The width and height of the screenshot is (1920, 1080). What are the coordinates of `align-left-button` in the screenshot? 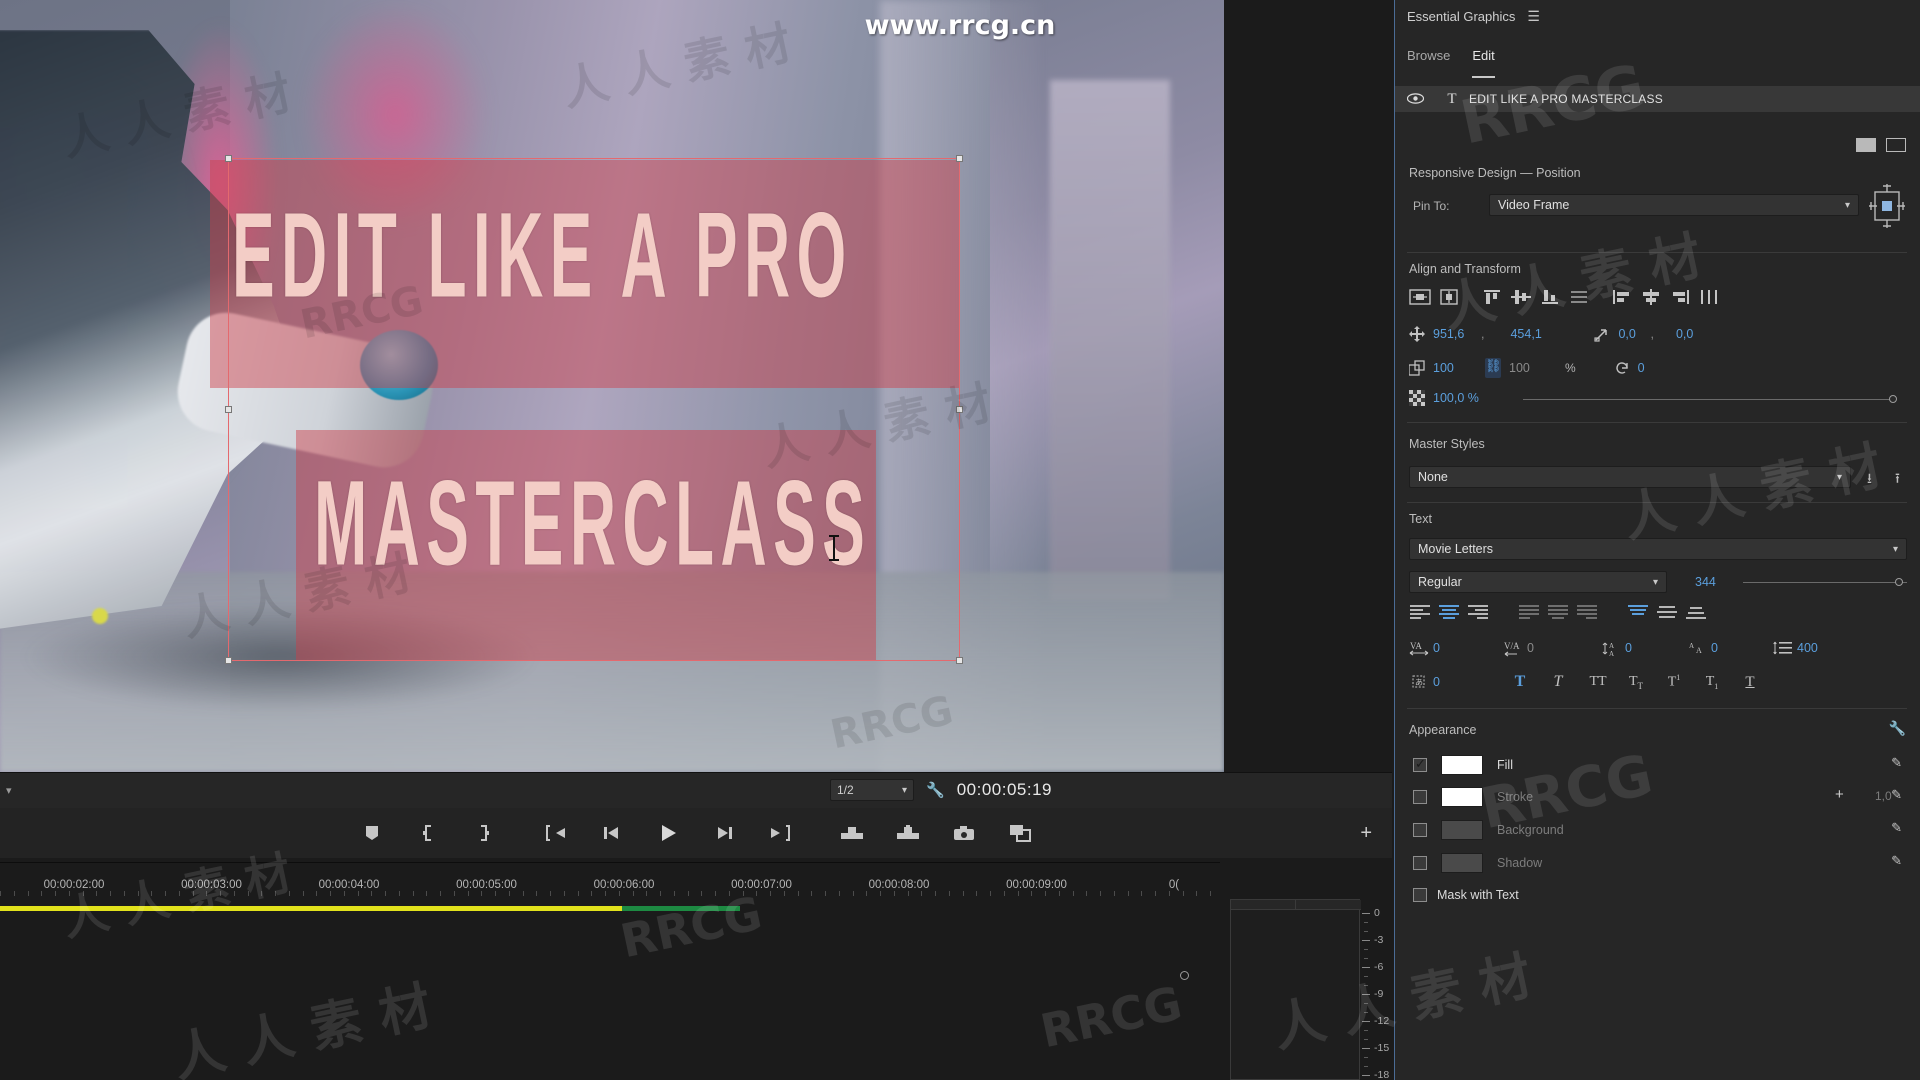 It's located at (1622, 297).